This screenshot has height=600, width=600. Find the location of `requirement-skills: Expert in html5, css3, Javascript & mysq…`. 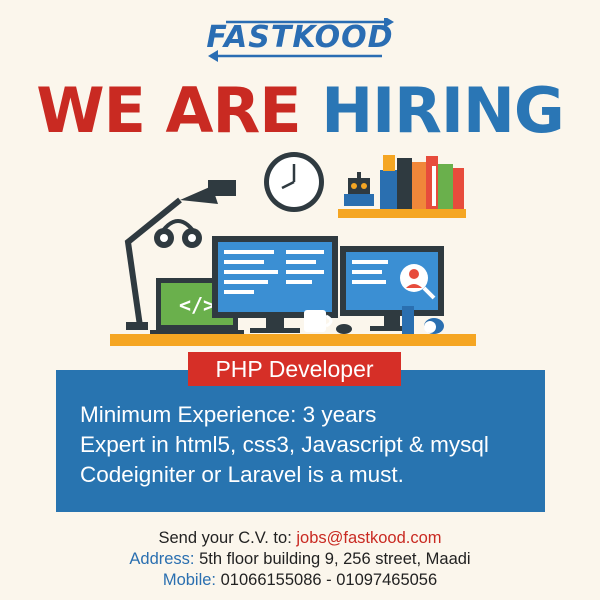

requirement-skills: Expert in html5, css3, Javascript & mysq… is located at coordinates (284, 444).